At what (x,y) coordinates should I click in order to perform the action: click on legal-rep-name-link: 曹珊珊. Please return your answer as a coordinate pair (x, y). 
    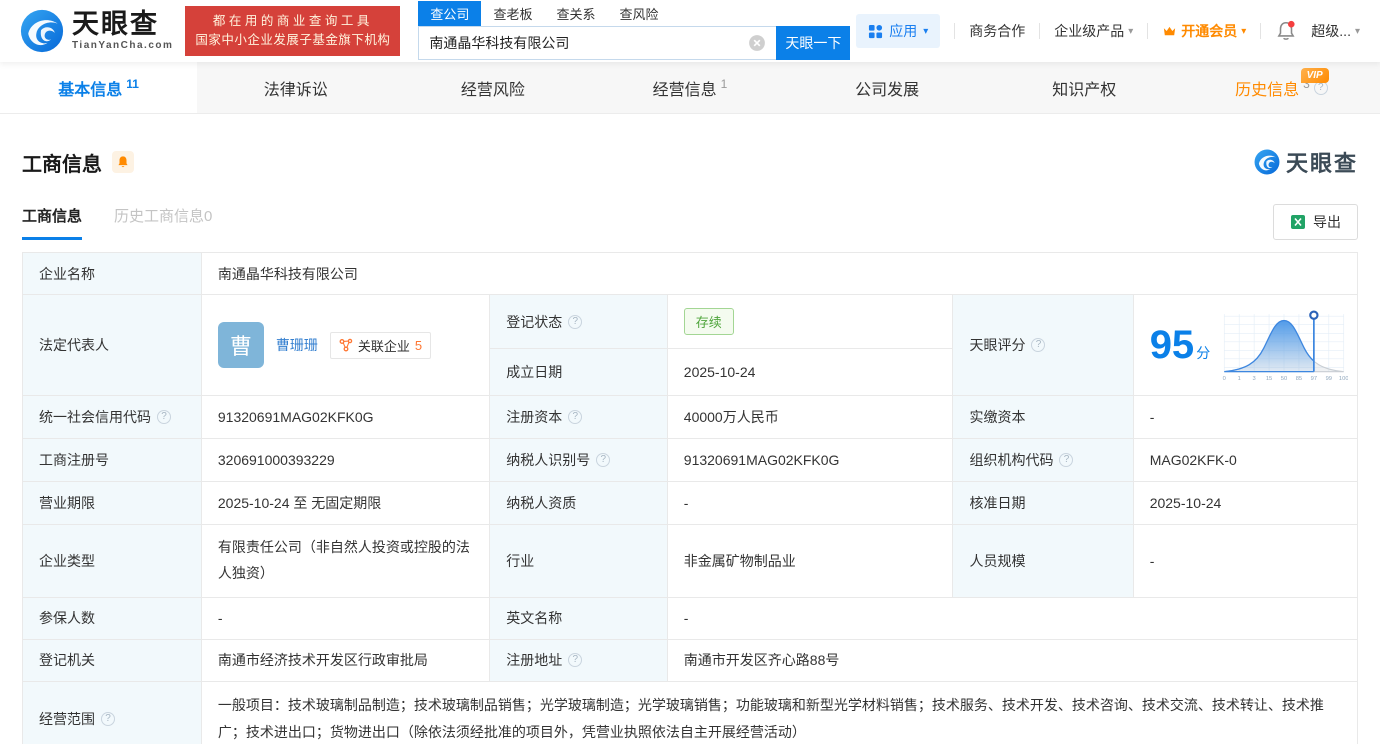
    Looking at the image, I should click on (297, 345).